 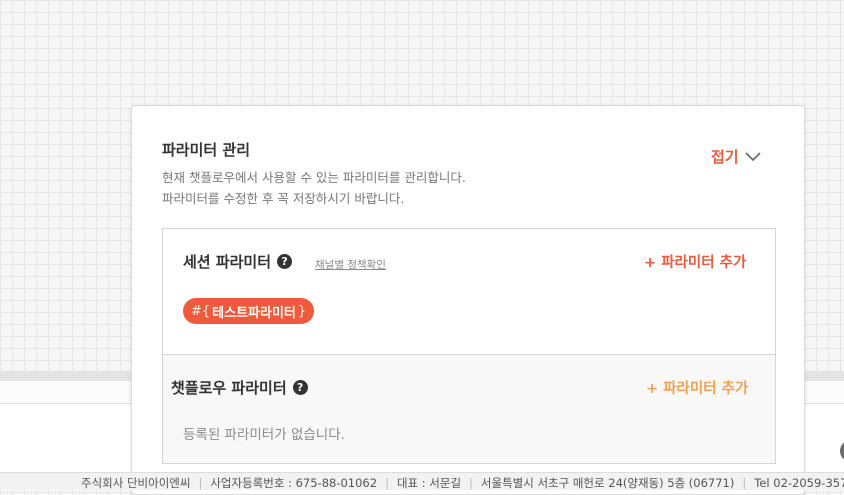 What do you see at coordinates (799, 483) in the screenshot?
I see `footer-tel: Tel 02-2059-3572` at bounding box center [799, 483].